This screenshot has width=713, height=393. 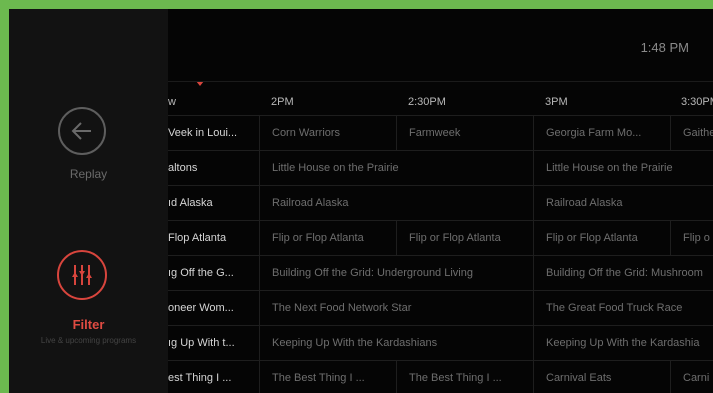 I want to click on program-cell: The Great Food Truck Race, so click(x=623, y=308).